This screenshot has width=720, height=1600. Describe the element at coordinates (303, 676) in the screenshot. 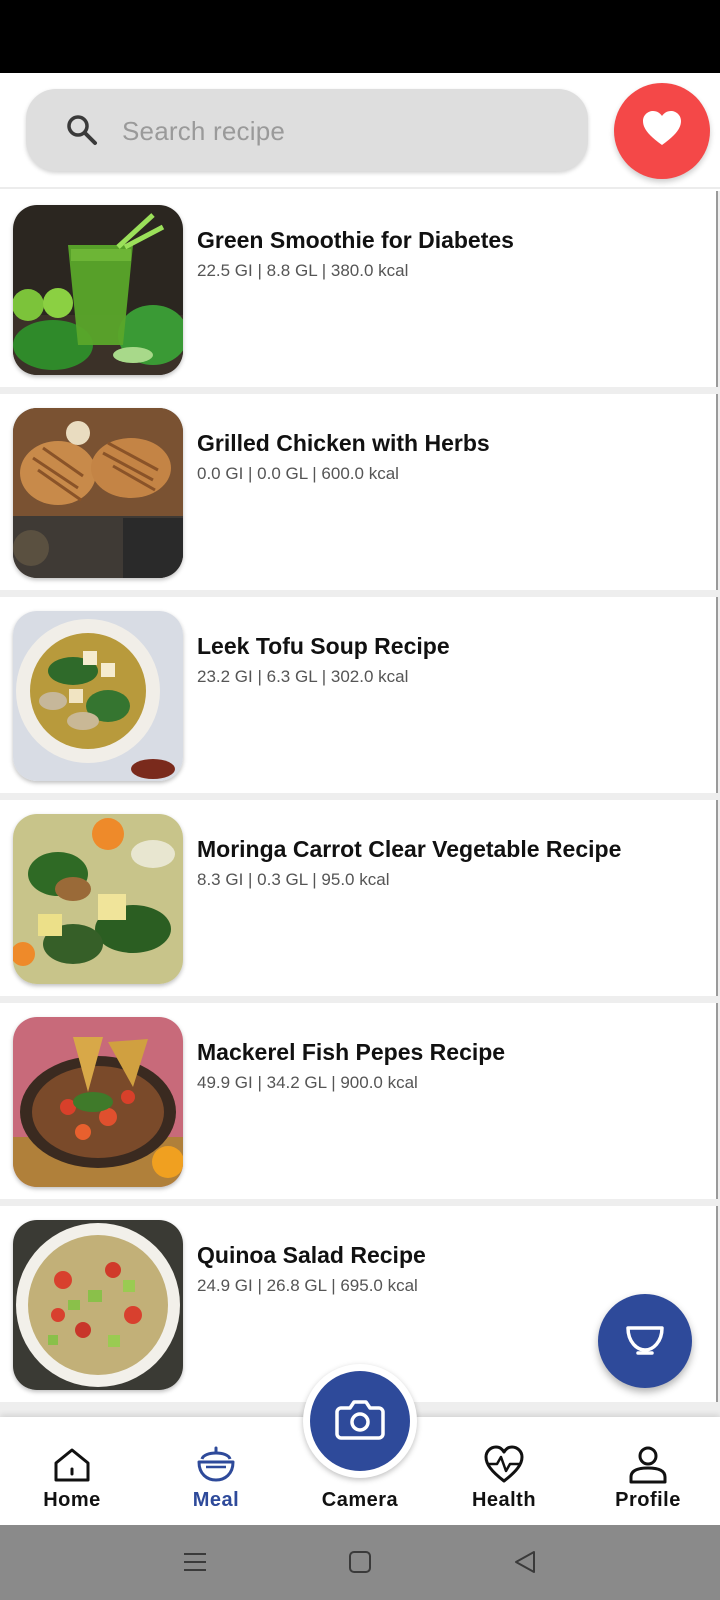

I see `recipe-stats: 23.2 GI | 6.3 GL | 302.0 kcal` at that location.